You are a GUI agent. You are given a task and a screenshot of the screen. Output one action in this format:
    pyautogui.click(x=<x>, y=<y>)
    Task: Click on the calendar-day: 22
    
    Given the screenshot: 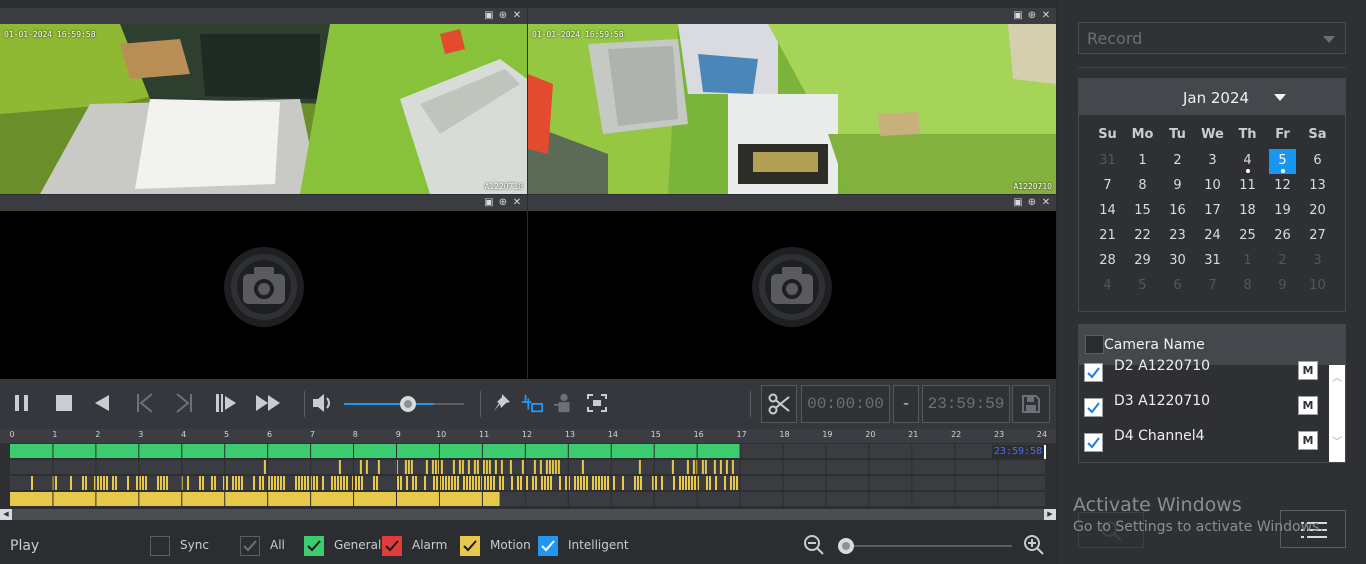 What is the action you would take?
    pyautogui.click(x=1142, y=236)
    